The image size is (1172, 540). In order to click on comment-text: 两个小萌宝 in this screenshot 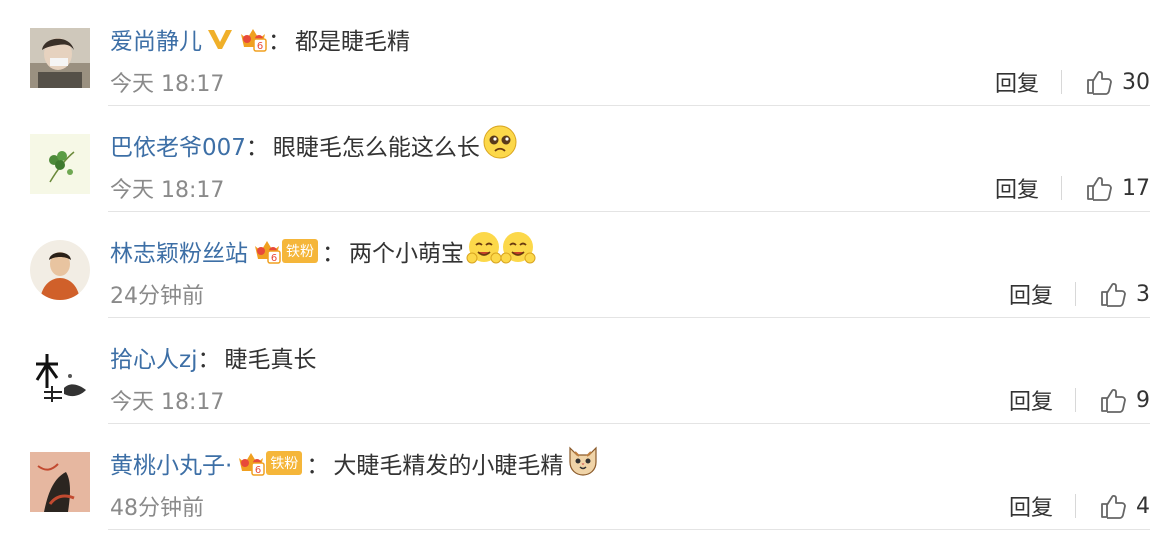, I will do `click(406, 254)`.